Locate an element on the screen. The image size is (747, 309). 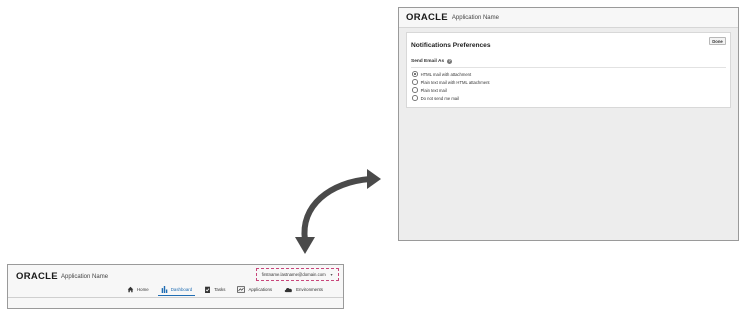
nav-label: Dashboard is located at coordinates (181, 289).